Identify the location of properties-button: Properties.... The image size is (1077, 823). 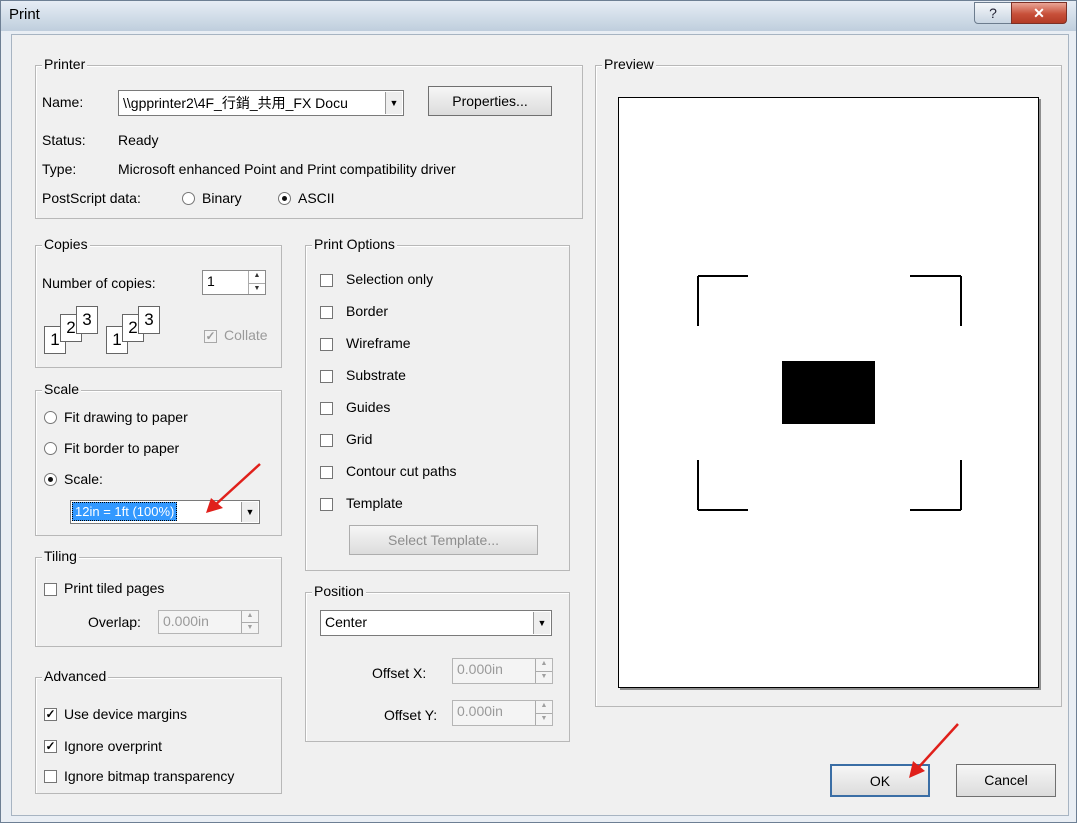
(490, 101).